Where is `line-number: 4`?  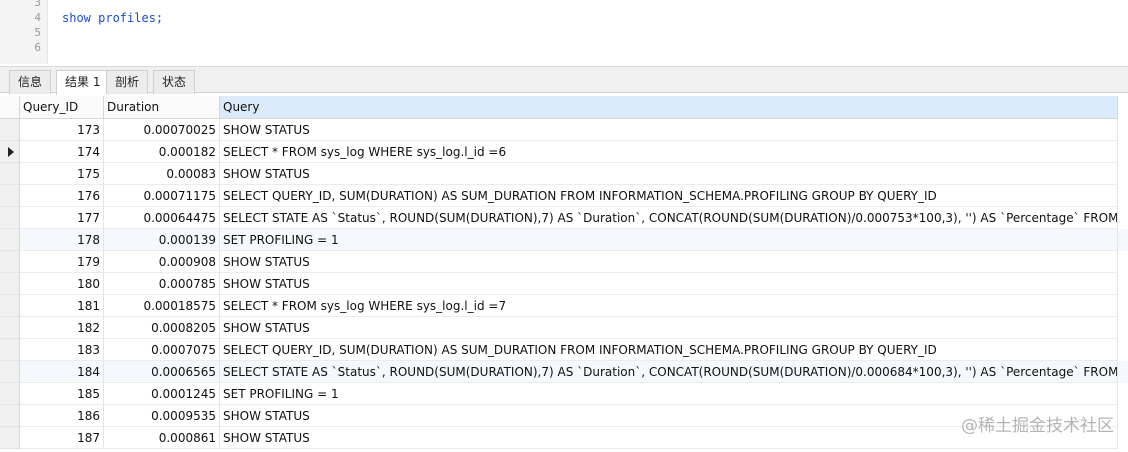
line-number: 4 is located at coordinates (37, 17).